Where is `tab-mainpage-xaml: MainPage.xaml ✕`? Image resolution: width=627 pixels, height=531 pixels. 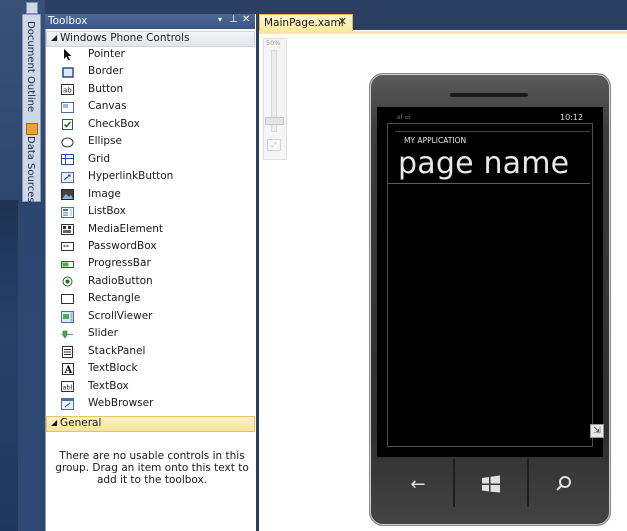 tab-mainpage-xaml: MainPage.xaml ✕ is located at coordinates (306, 23).